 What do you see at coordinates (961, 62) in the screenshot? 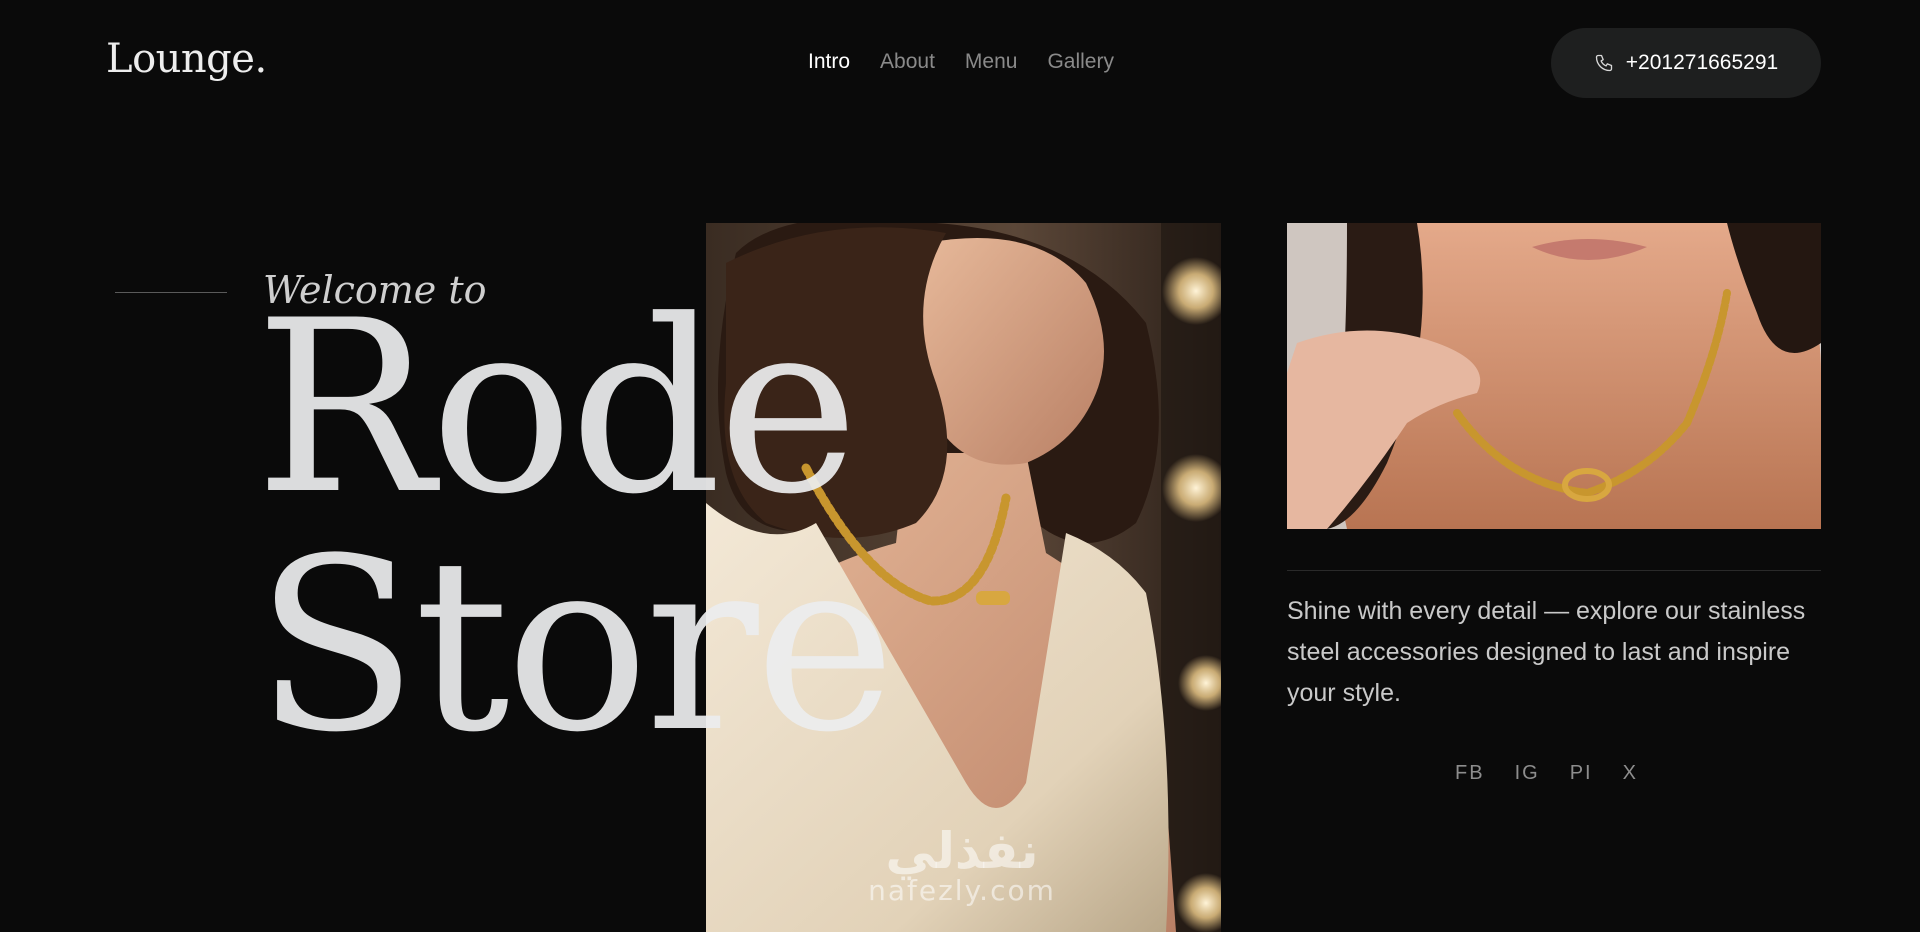
I see `main-nav: Intro About Menu Gallery` at bounding box center [961, 62].